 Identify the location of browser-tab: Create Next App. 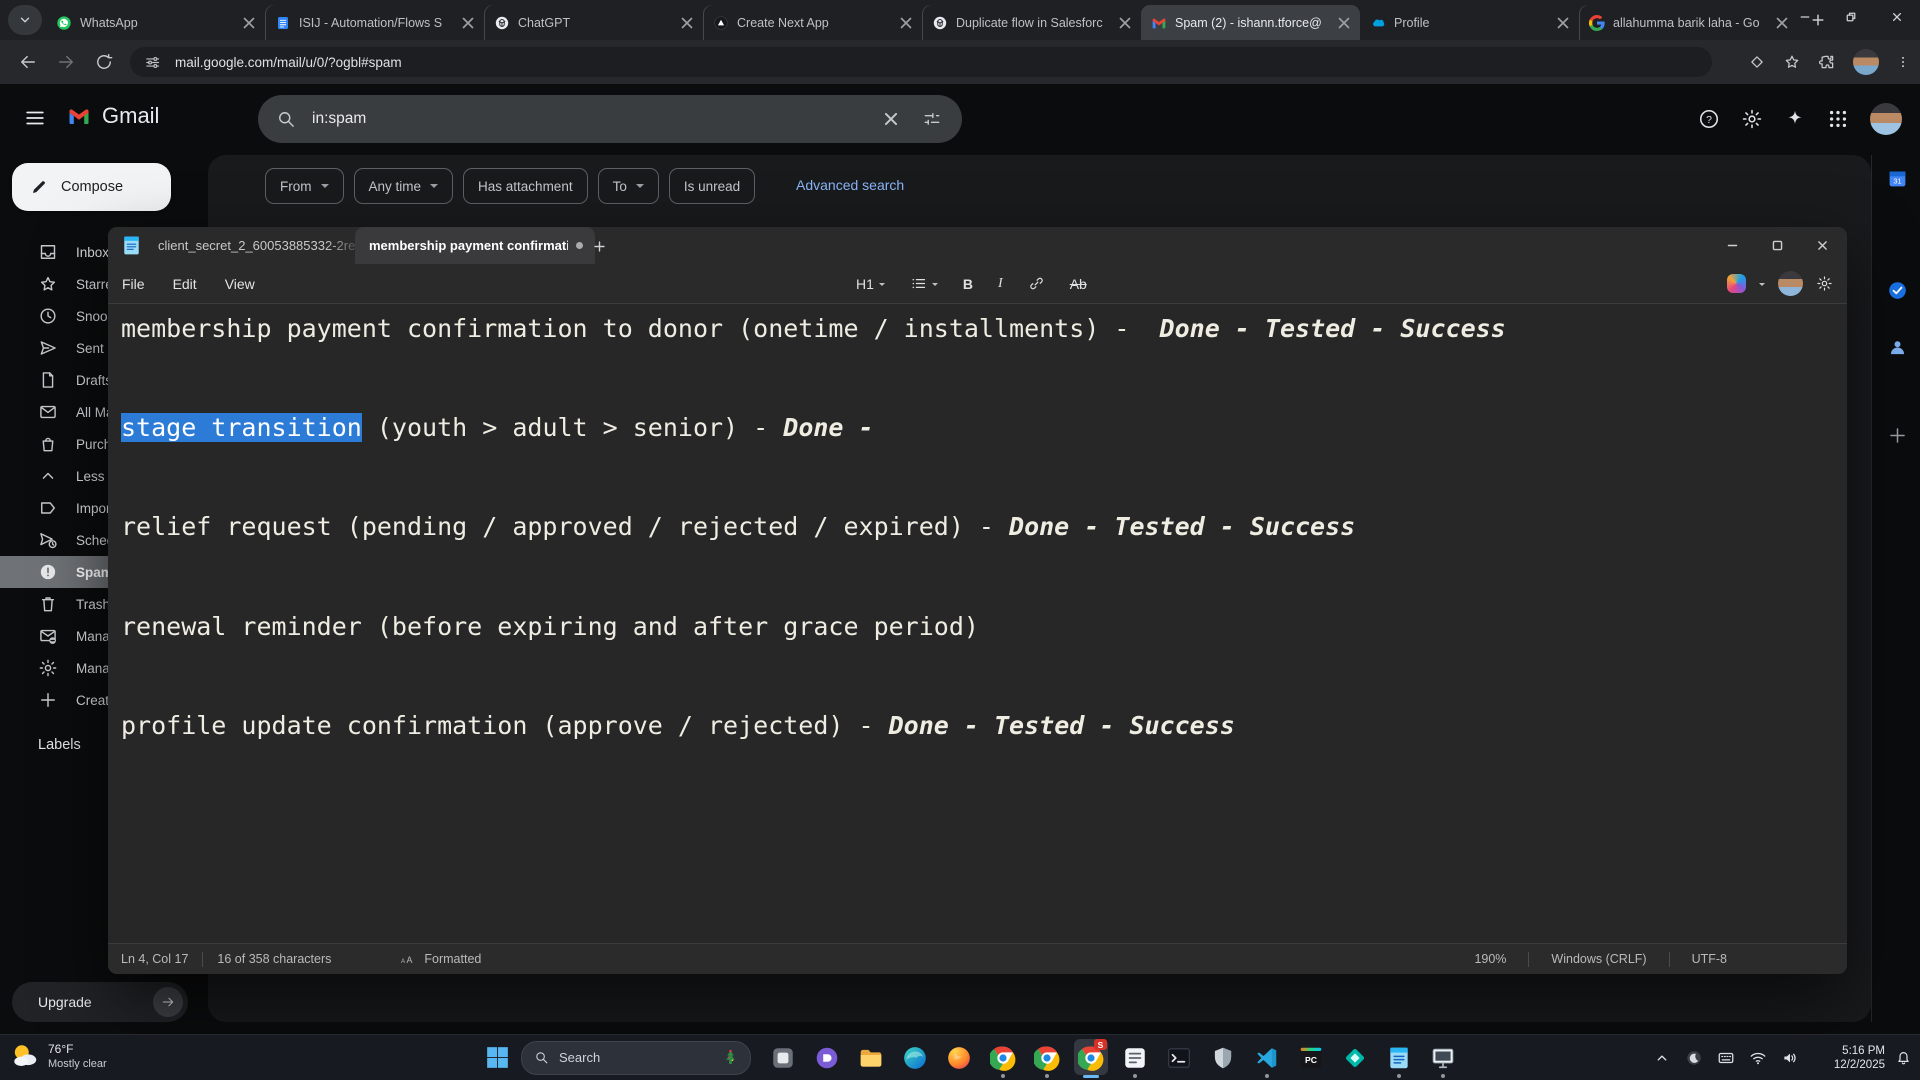
(812, 22).